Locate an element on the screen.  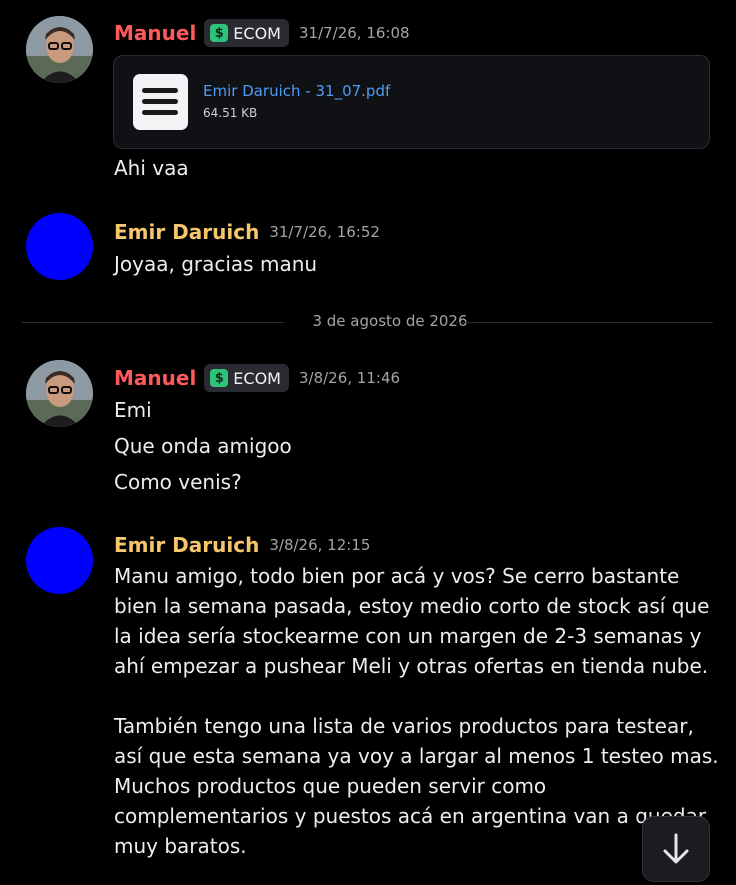
message-header: Manuel $ ECOM 31/7/26, 16:08 is located at coordinates (262, 33).